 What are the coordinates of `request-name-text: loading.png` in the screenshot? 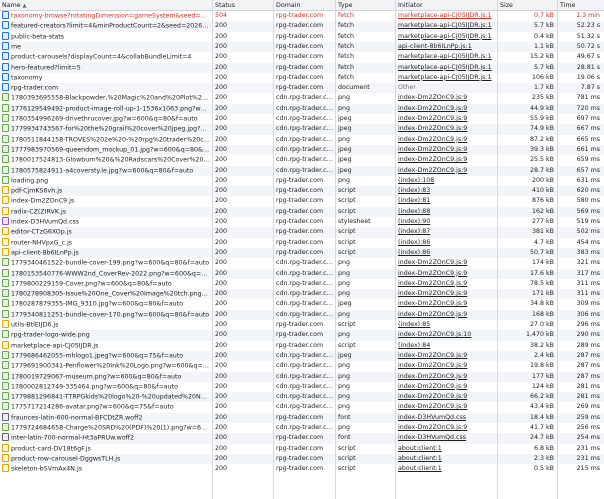 It's located at (29, 180).